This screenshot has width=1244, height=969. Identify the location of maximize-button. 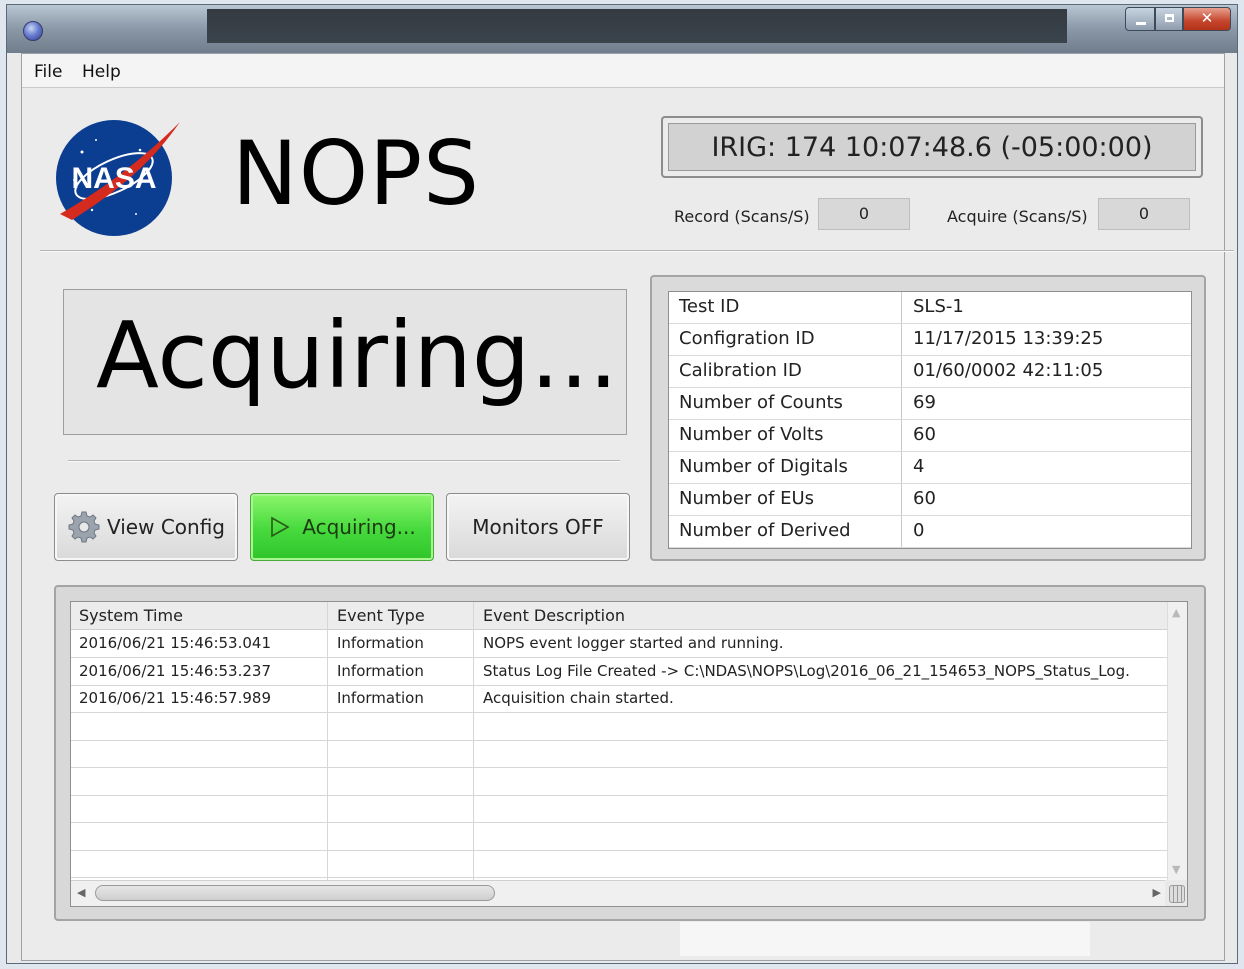
(1169, 19).